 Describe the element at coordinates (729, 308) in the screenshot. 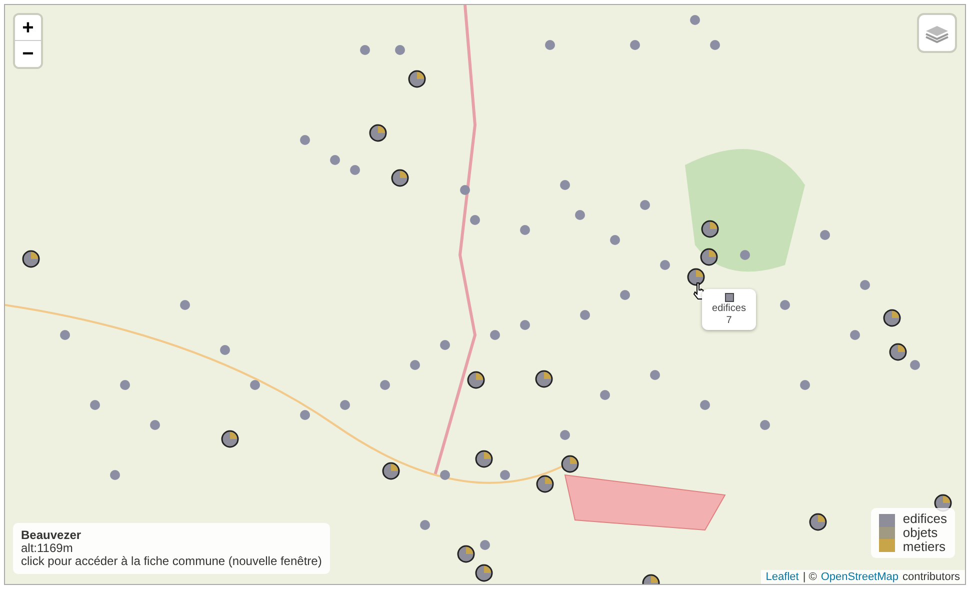

I see `tooltip-label: edifices` at that location.